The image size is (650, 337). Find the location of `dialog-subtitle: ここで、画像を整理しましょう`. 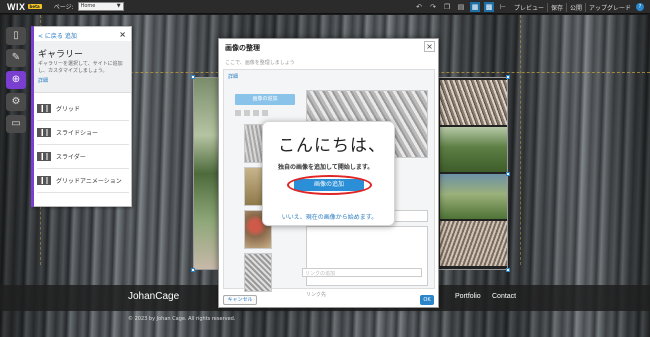

dialog-subtitle: ここで、画像を整理しましょう is located at coordinates (260, 63).